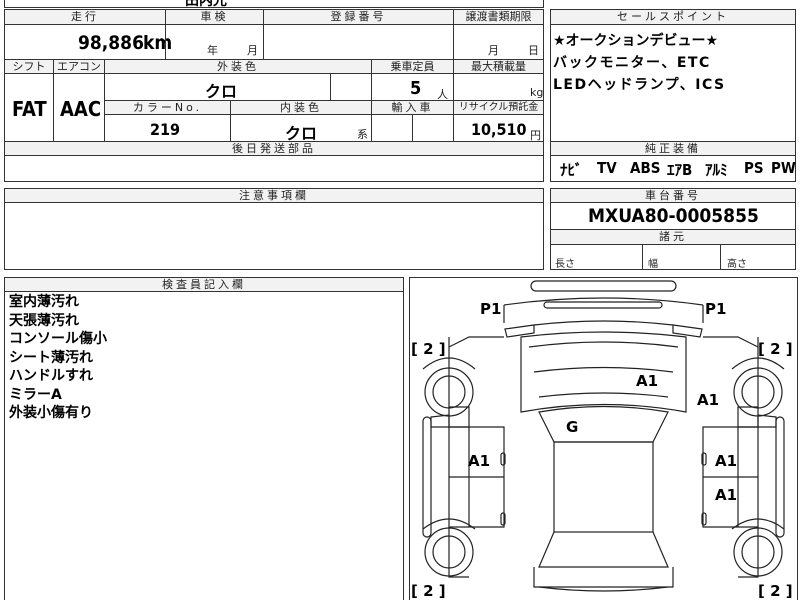  Describe the element at coordinates (491, 309) in the screenshot. I see `mark-p1-left: P1` at that location.